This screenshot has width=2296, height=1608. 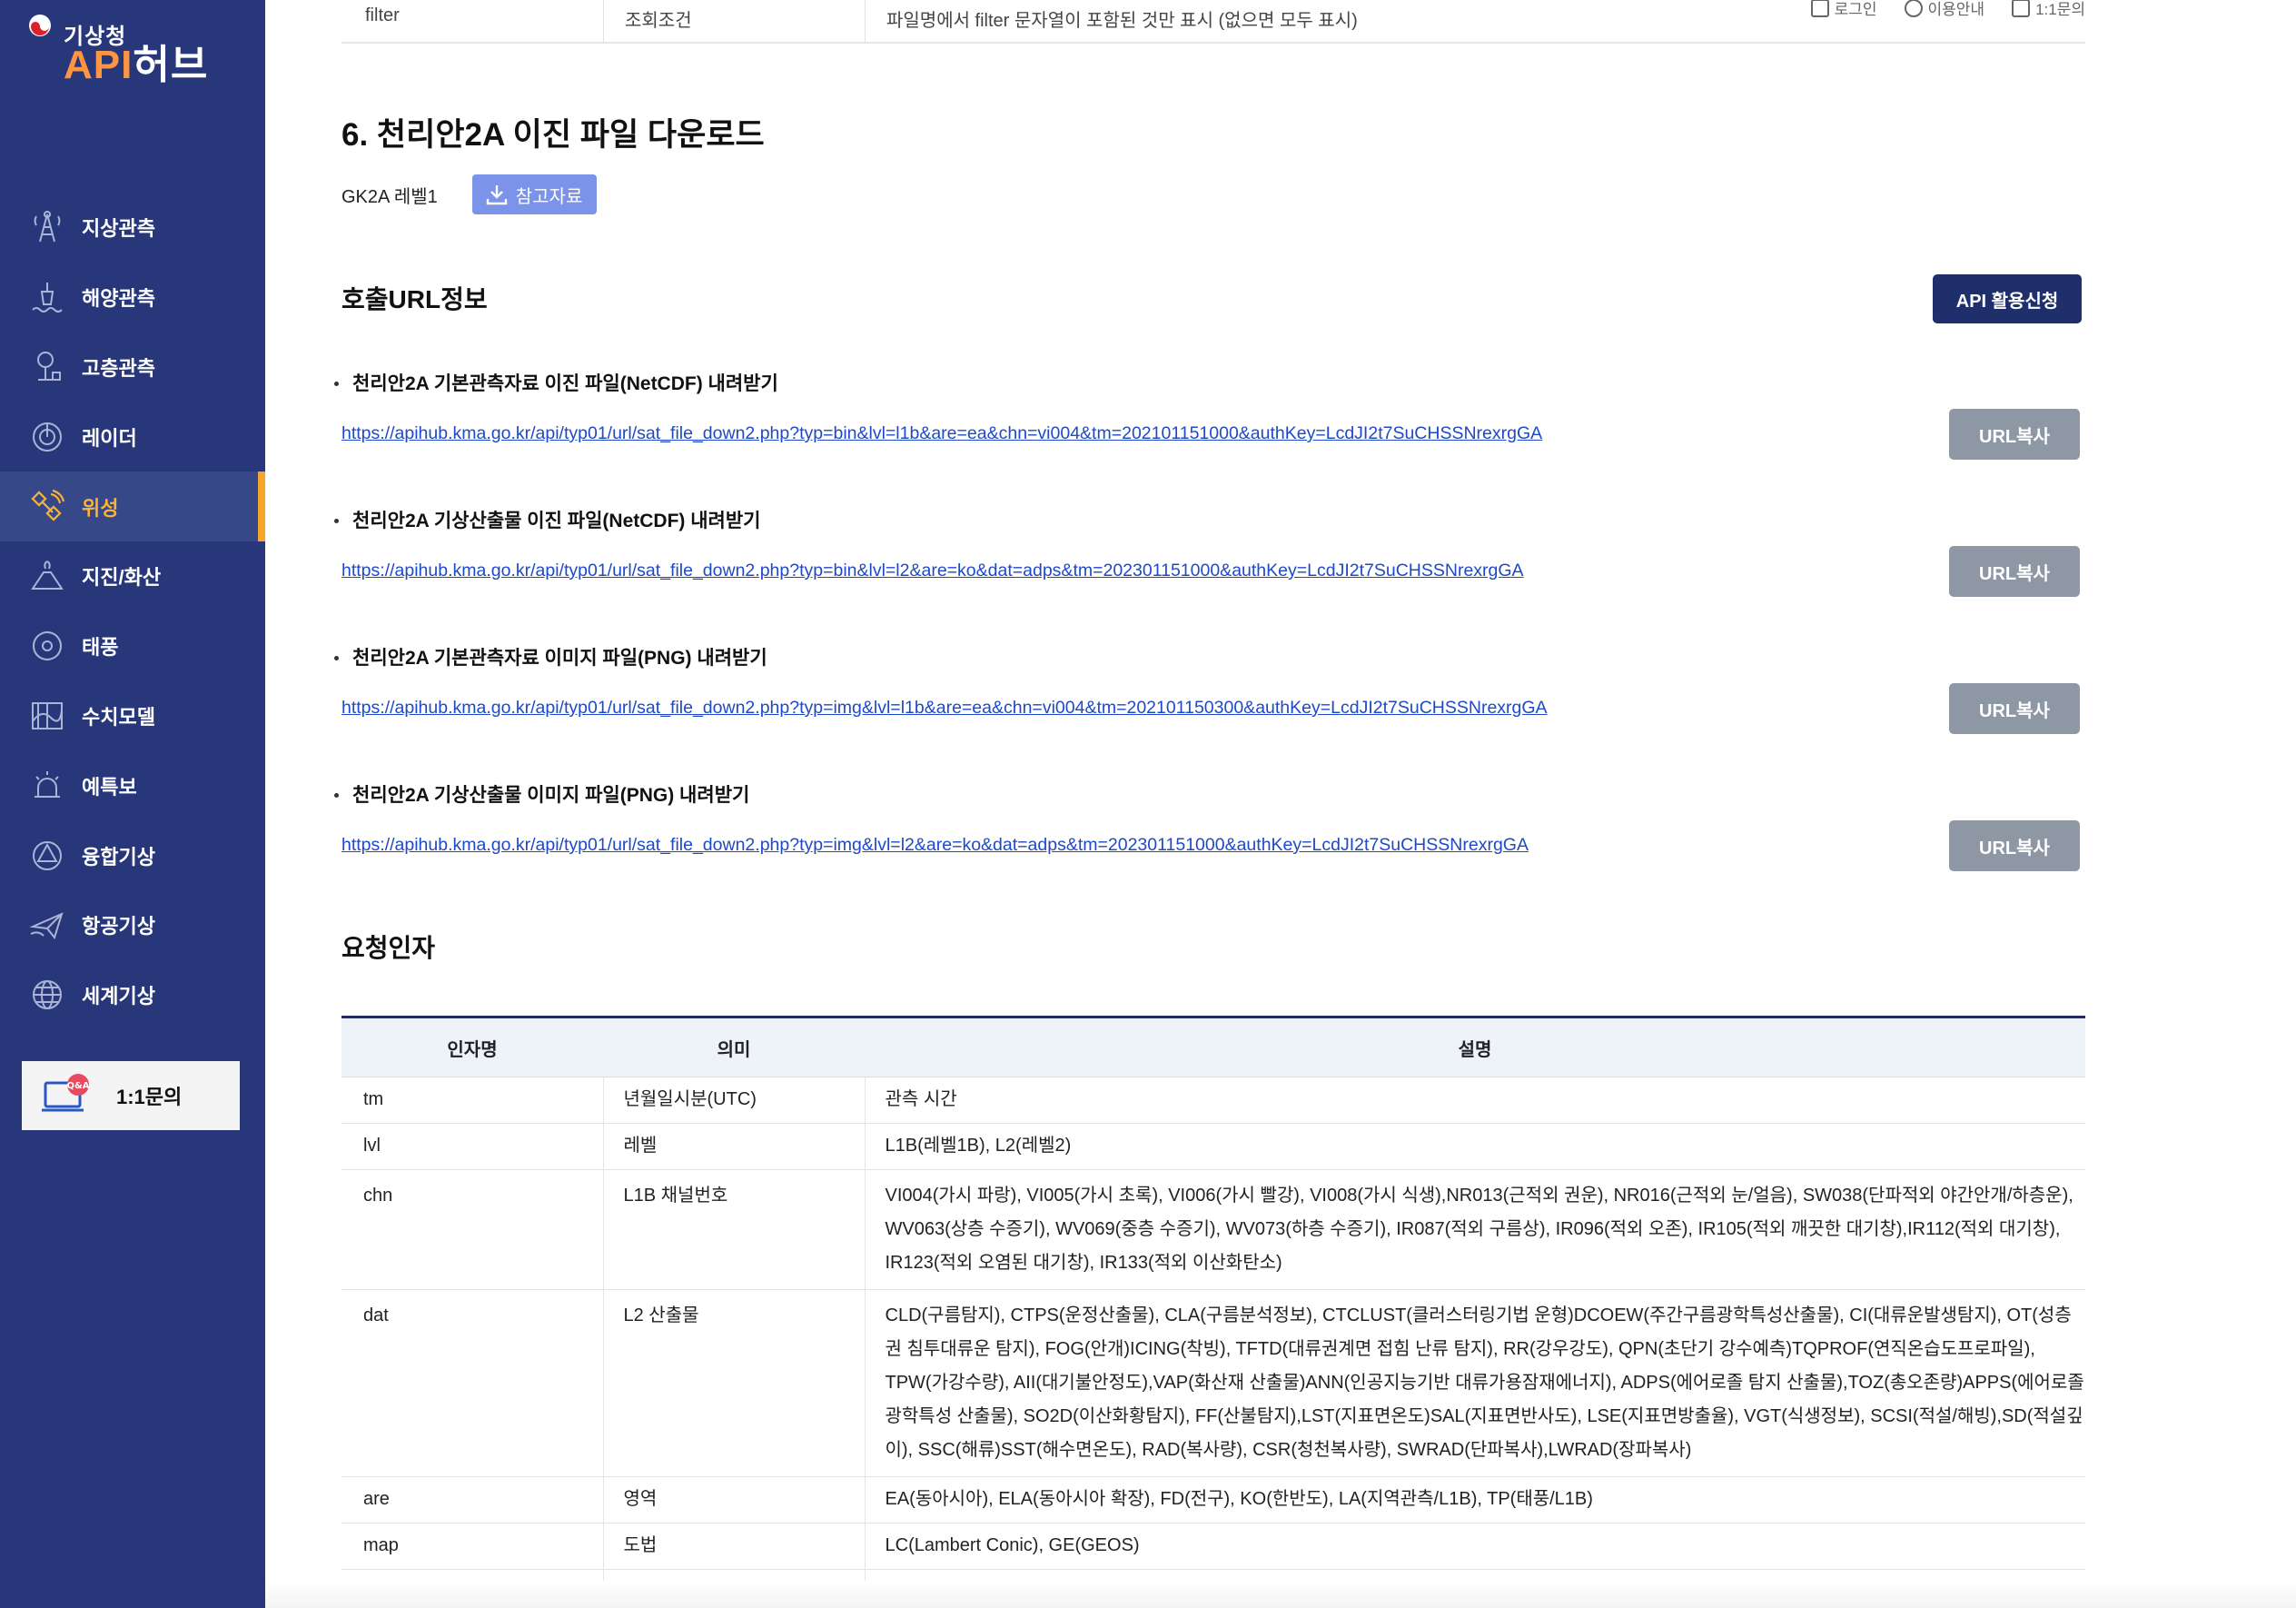 I want to click on param-description: L1B(레벨1B), L2(레벨2), so click(x=1475, y=1146).